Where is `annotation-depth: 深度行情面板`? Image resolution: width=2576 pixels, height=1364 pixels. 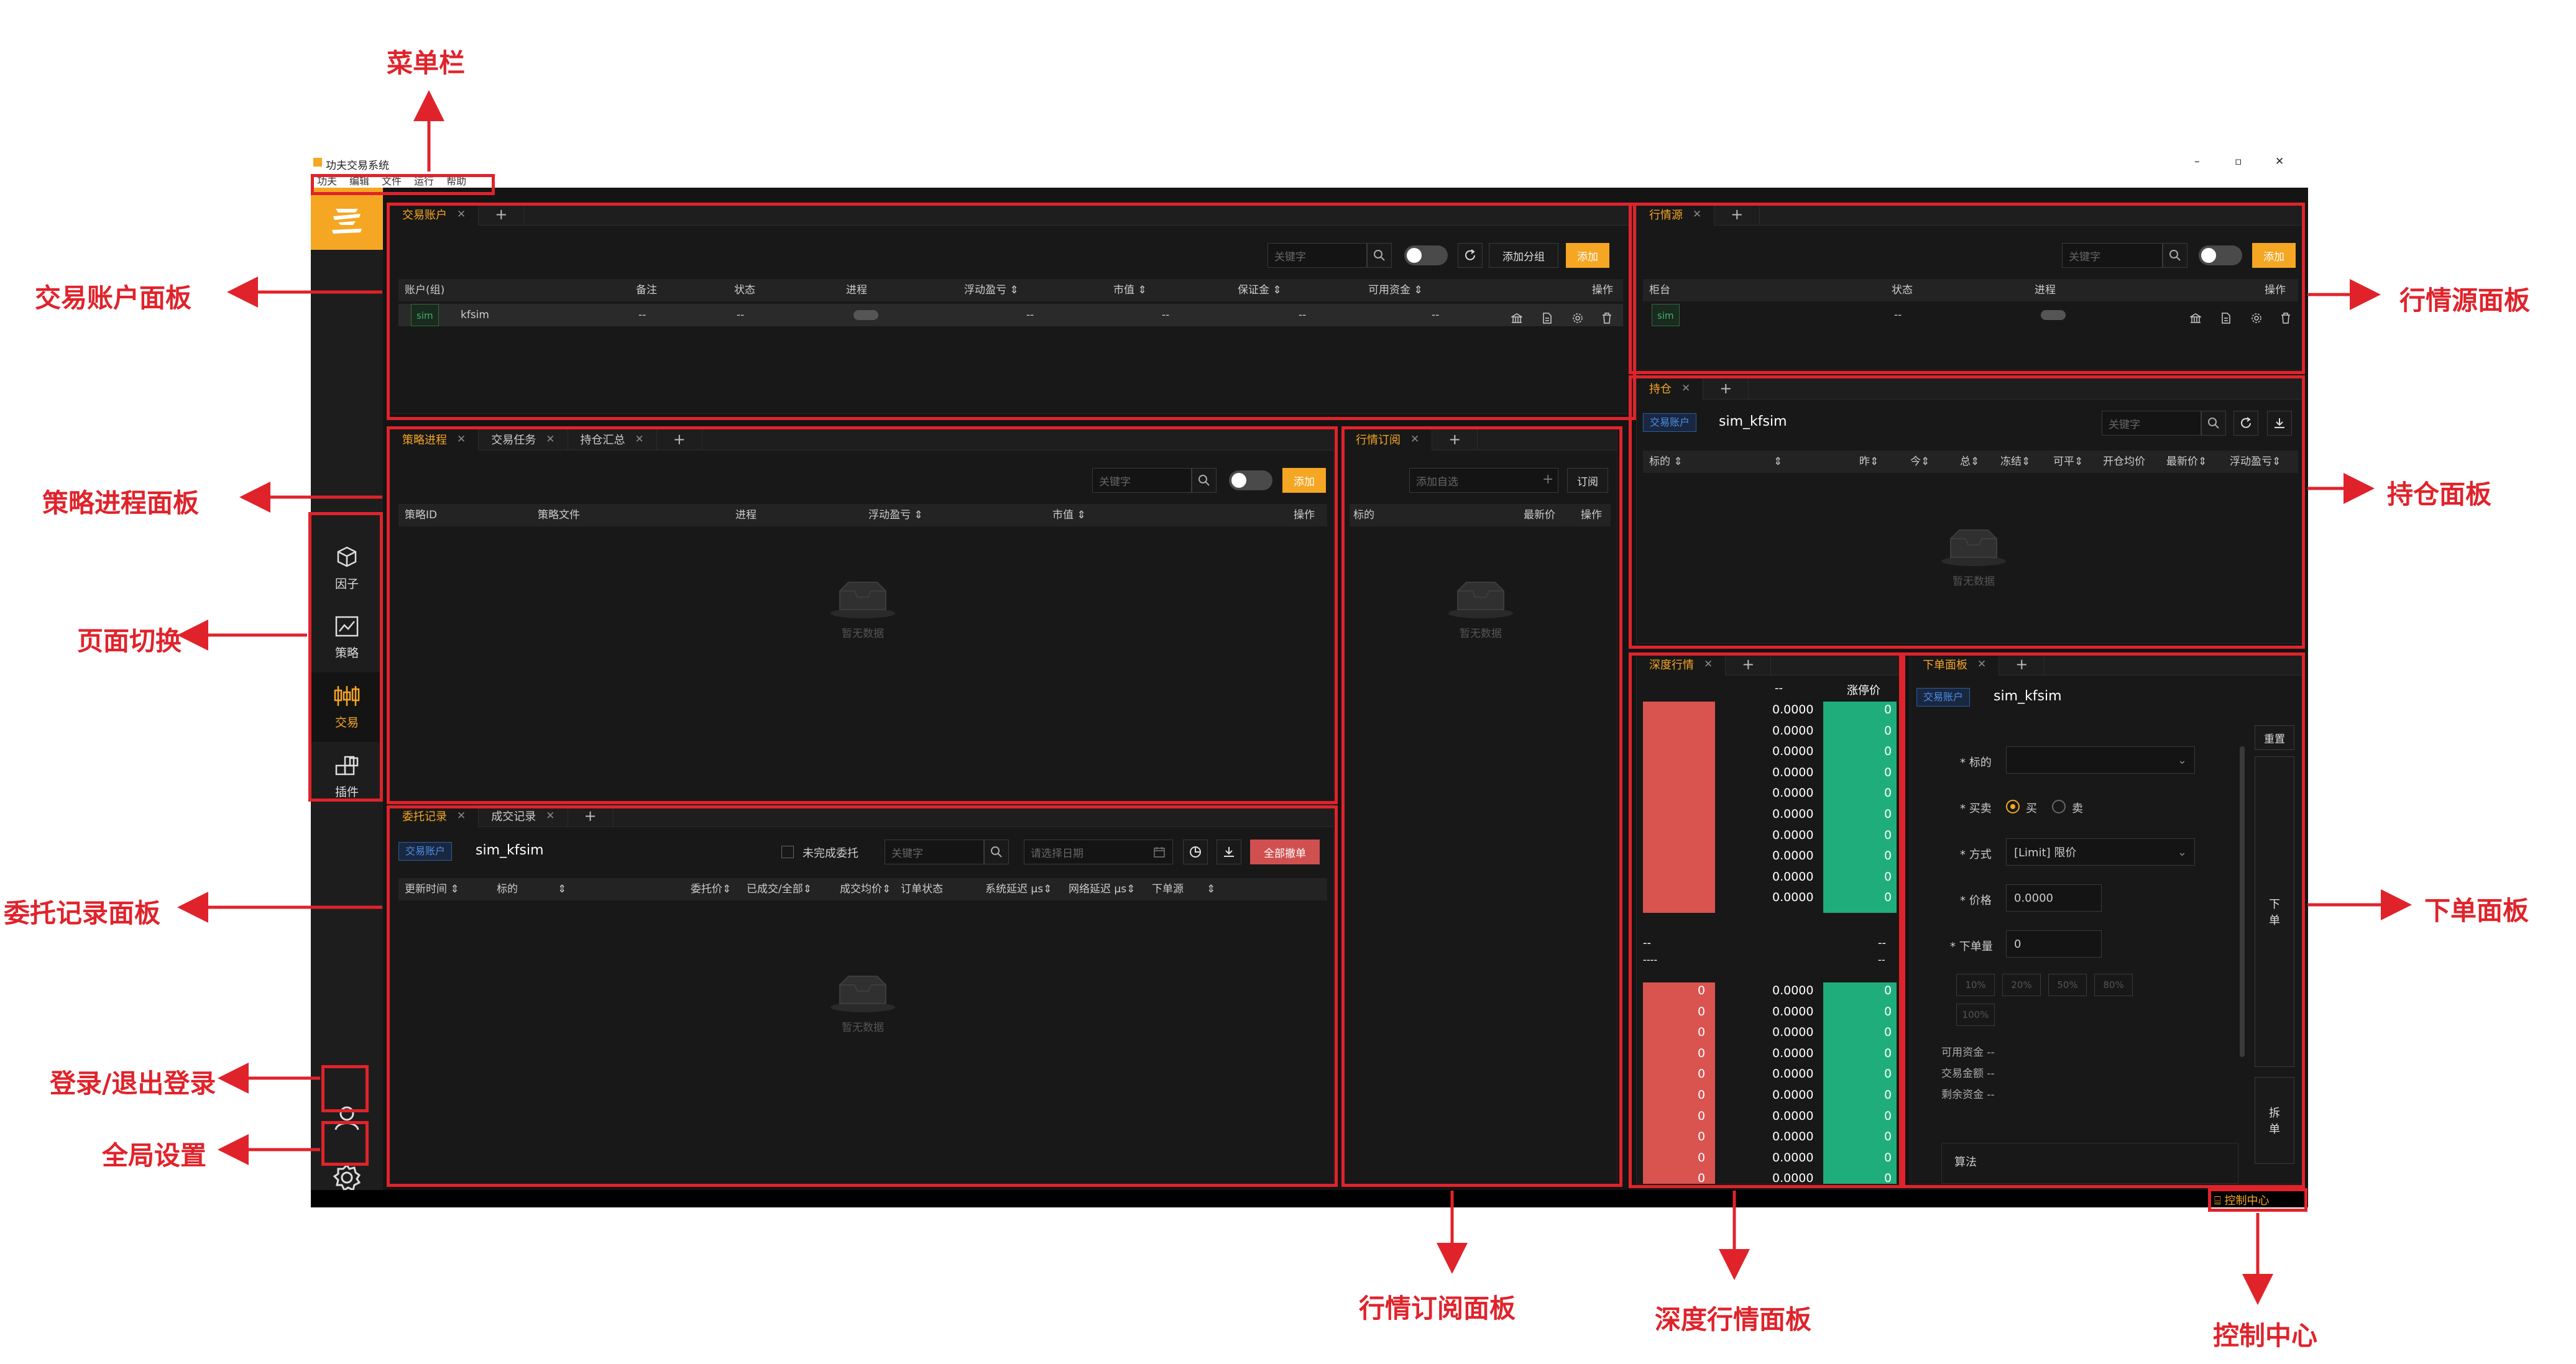
annotation-depth: 深度行情面板 is located at coordinates (1733, 1319).